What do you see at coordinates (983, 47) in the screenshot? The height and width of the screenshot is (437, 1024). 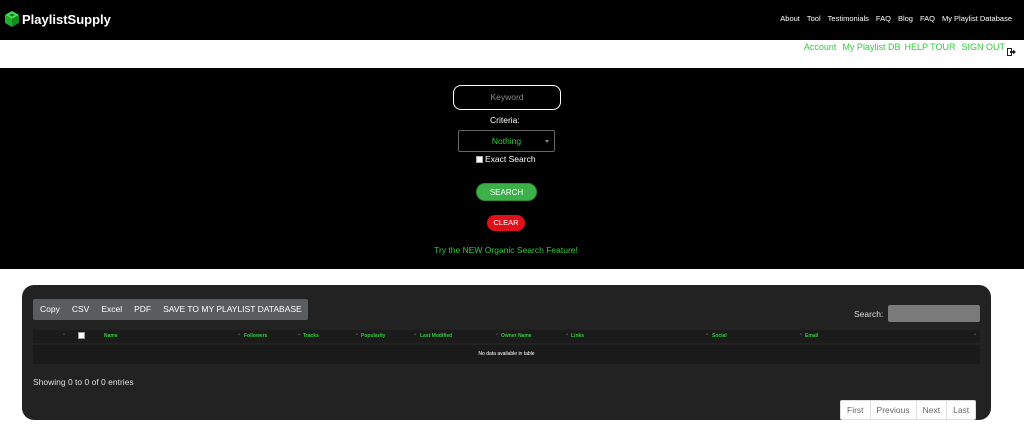 I see `sign-out-link: SIGN OUT` at bounding box center [983, 47].